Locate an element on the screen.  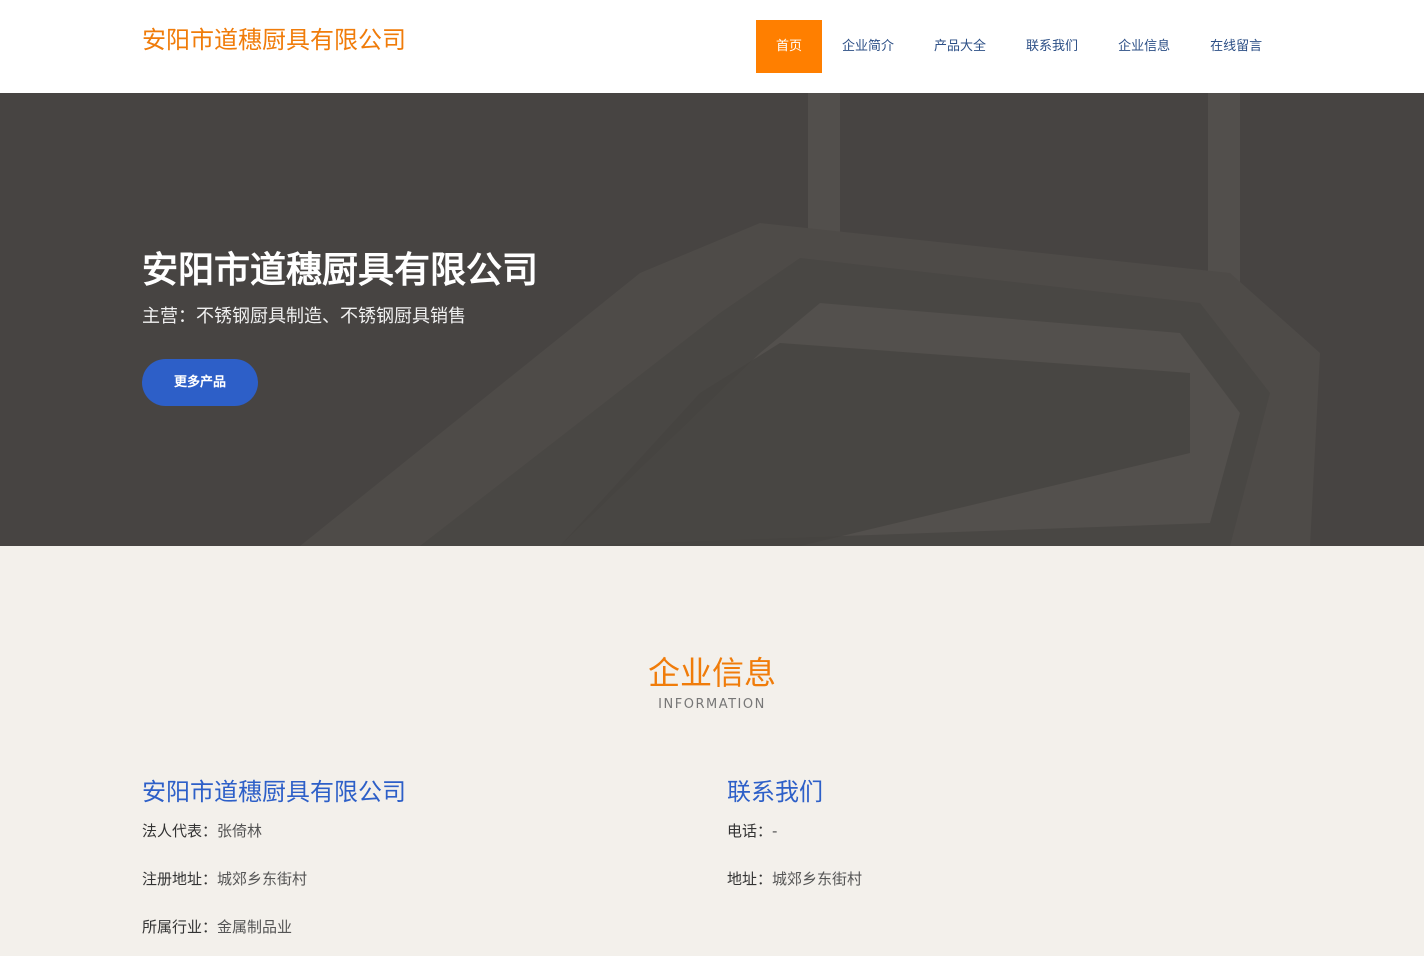
nav-home: 首页 is located at coordinates (789, 46).